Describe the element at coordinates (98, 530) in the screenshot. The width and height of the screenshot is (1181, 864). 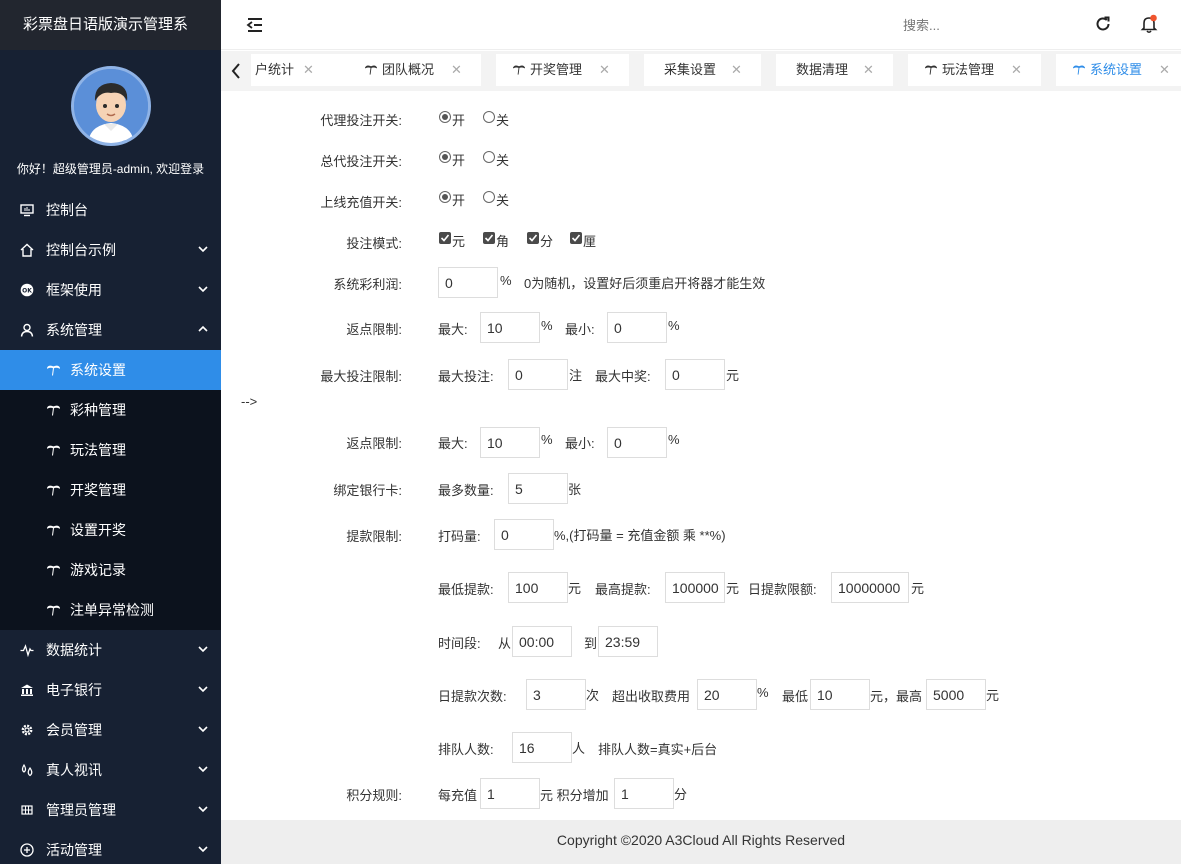
I see `submenu-label: 设置开奖` at that location.